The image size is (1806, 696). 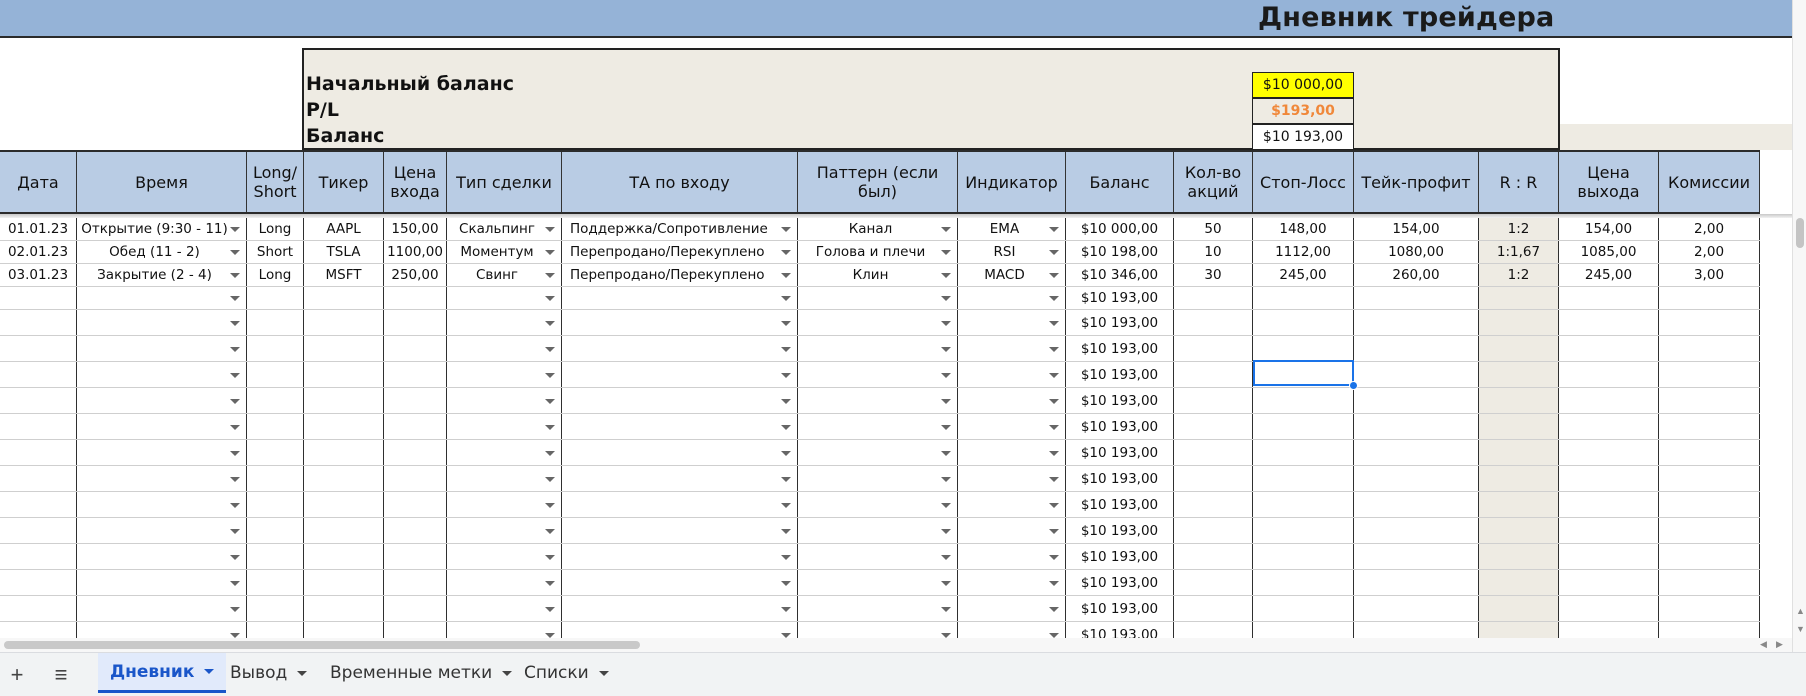 What do you see at coordinates (896, 645) in the screenshot?
I see `horizontal-scrollbar: ◀ ▶` at bounding box center [896, 645].